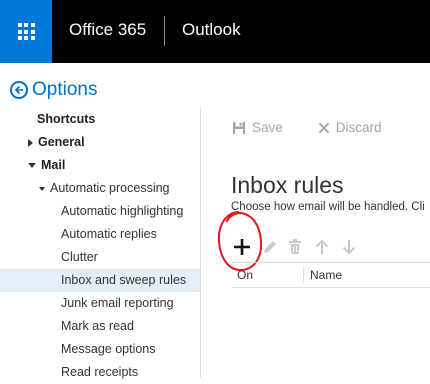 This screenshot has width=430, height=384. Describe the element at coordinates (295, 246) in the screenshot. I see `trash-icon` at that location.